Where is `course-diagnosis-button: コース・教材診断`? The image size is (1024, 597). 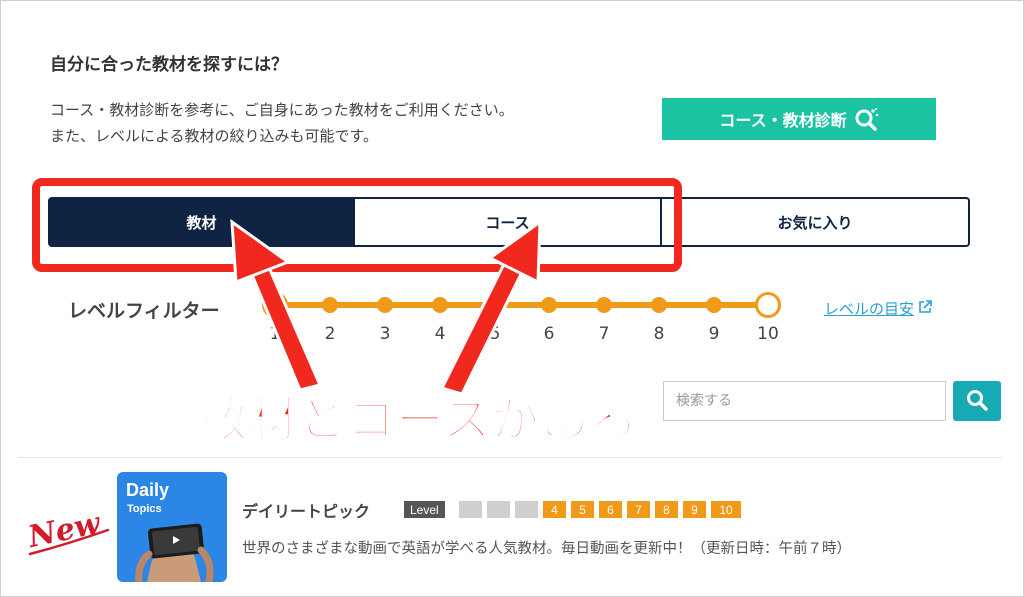 course-diagnosis-button: コース・教材診断 is located at coordinates (799, 119).